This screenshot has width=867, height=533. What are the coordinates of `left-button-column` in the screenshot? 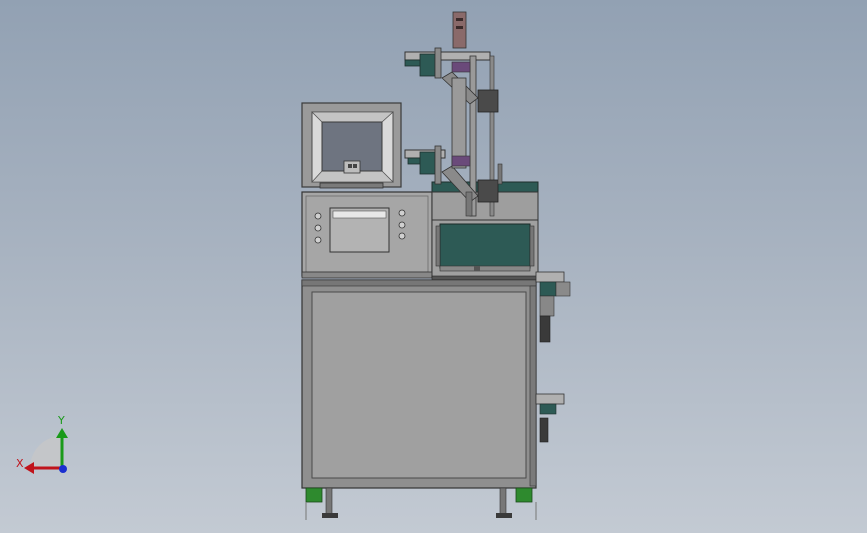 It's located at (318, 228).